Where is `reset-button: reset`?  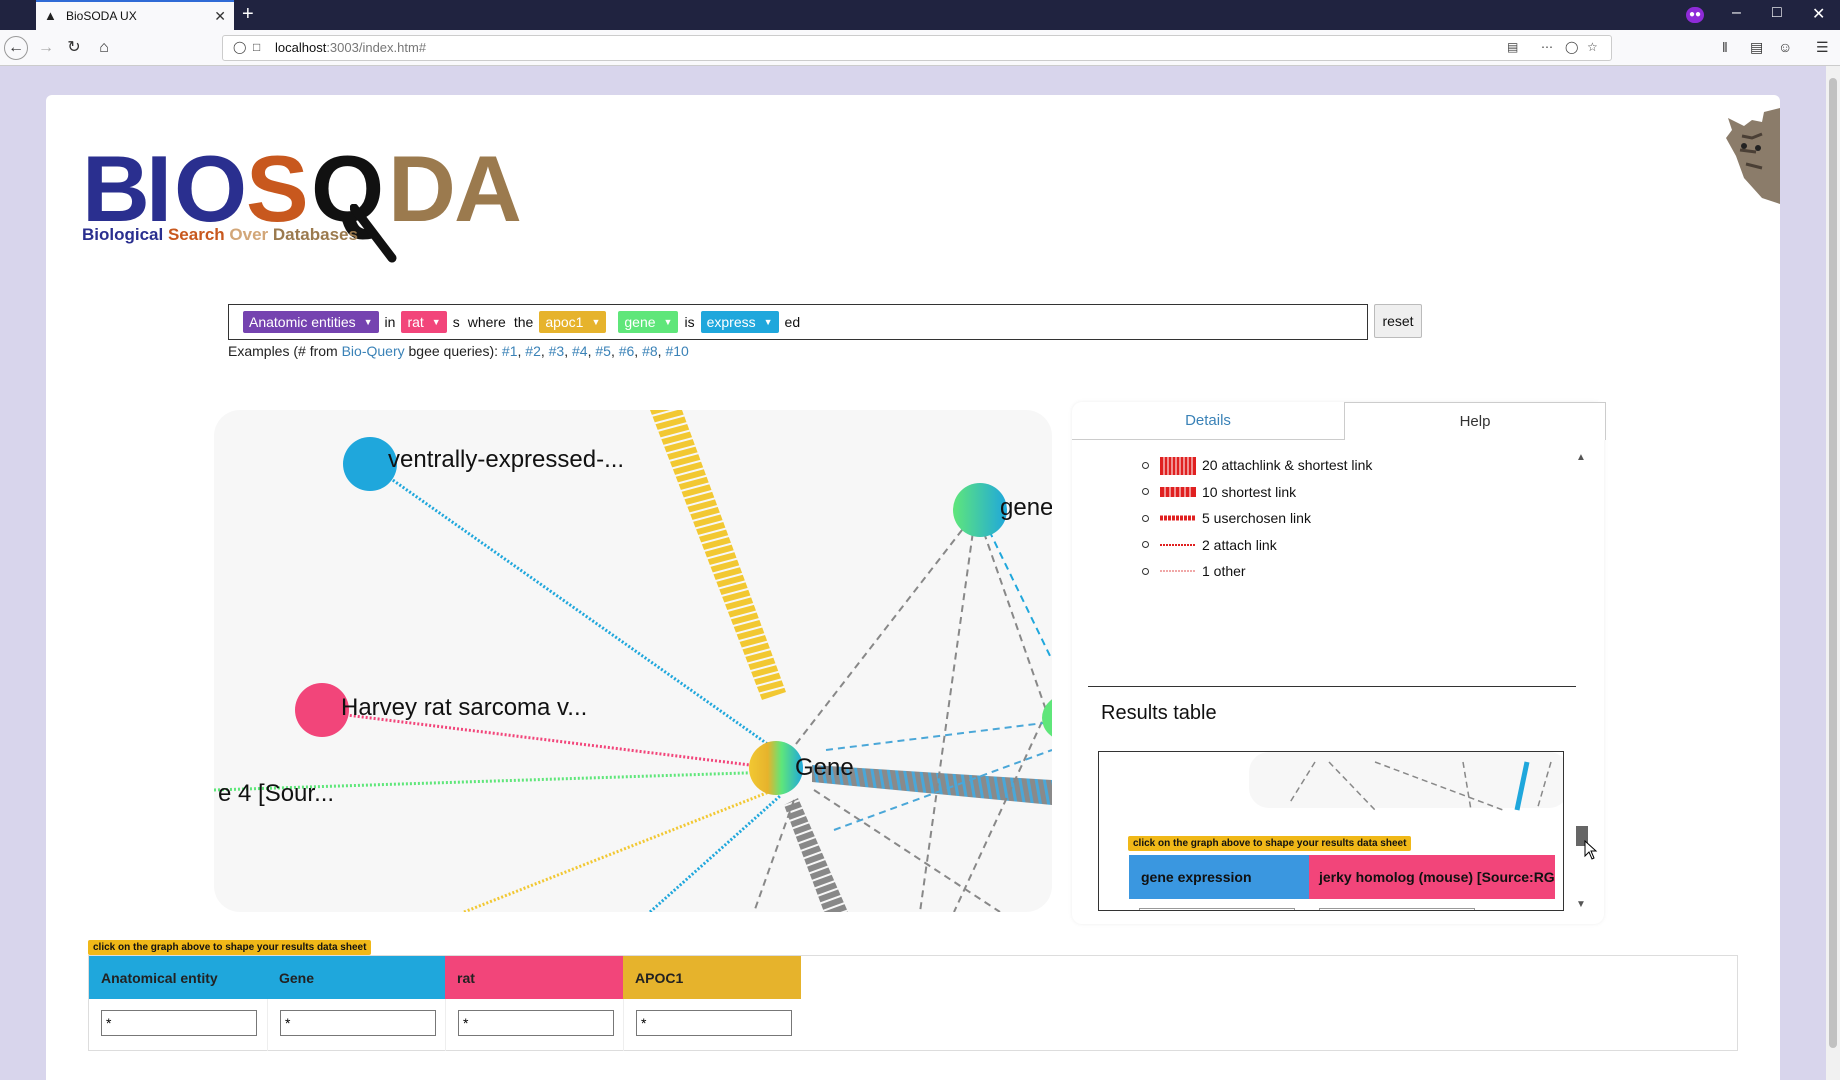 reset-button: reset is located at coordinates (1398, 321).